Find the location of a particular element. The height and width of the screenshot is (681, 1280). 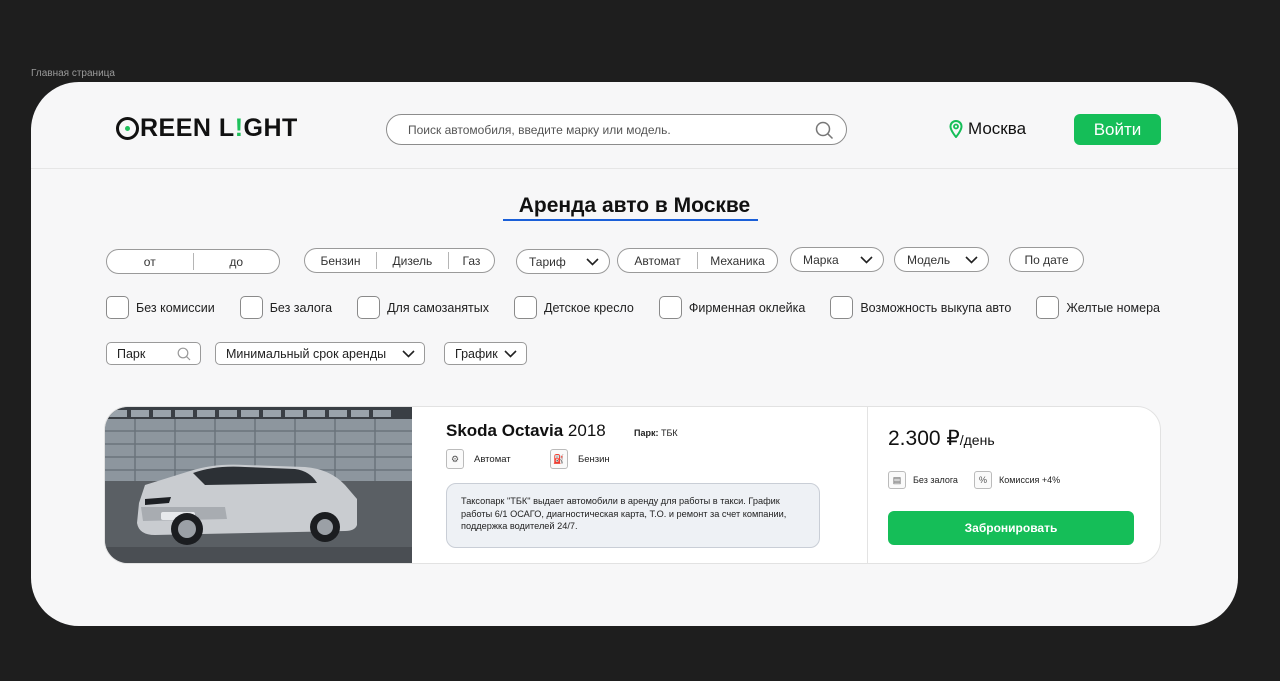

checkbox-buyout: Возможность выкупа авто is located at coordinates (920, 307).